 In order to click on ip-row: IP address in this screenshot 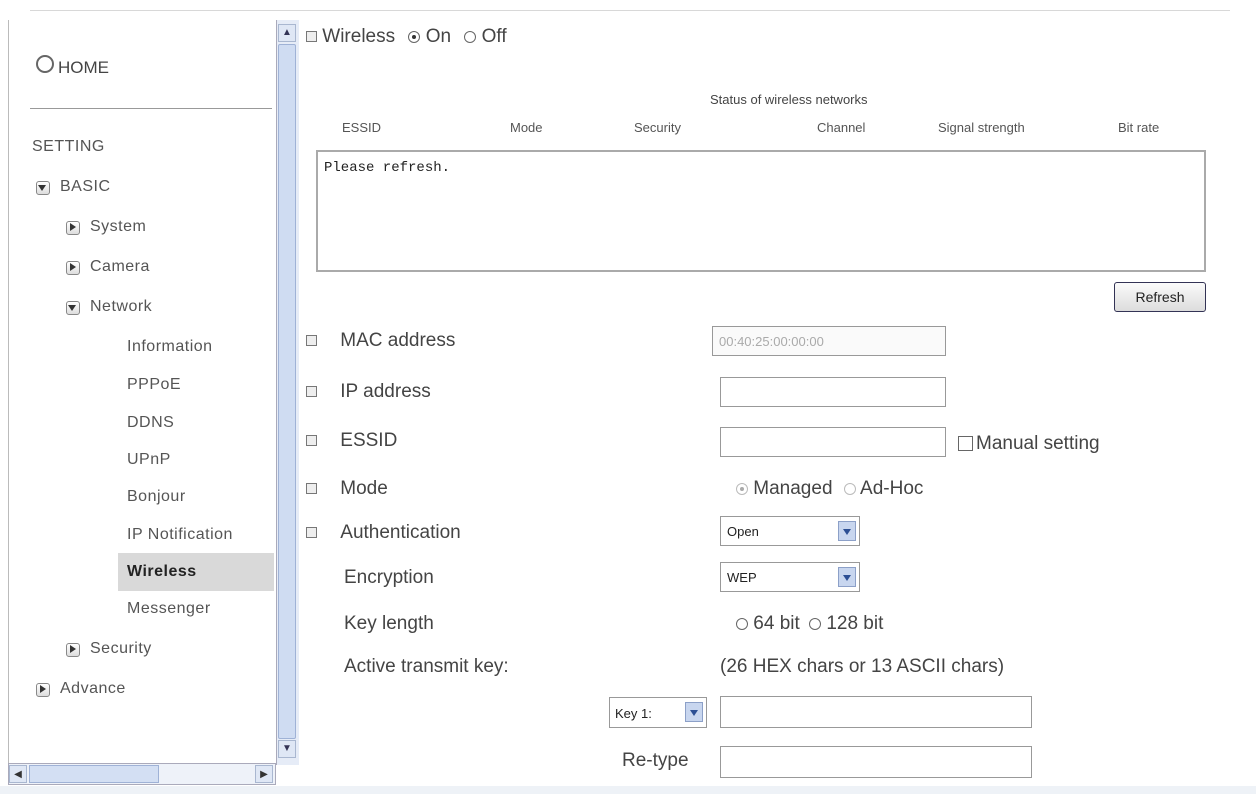, I will do `click(368, 392)`.